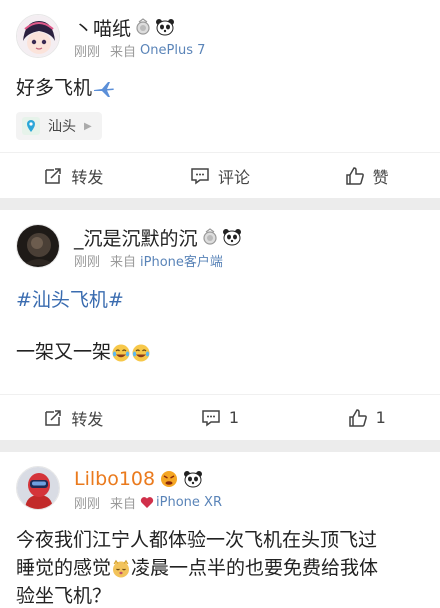 Image resolution: width=440 pixels, height=608 pixels. Describe the element at coordinates (136, 237) in the screenshot. I see `username: _沉是沉默的沉` at that location.